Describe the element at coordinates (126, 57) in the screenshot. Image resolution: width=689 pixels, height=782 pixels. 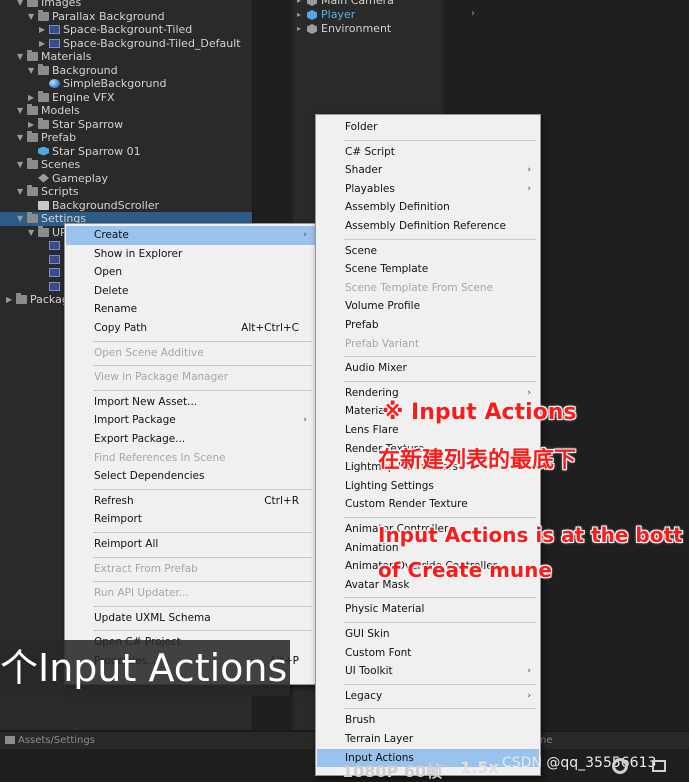
I see `tree-row-materials: ▼ Materials` at that location.